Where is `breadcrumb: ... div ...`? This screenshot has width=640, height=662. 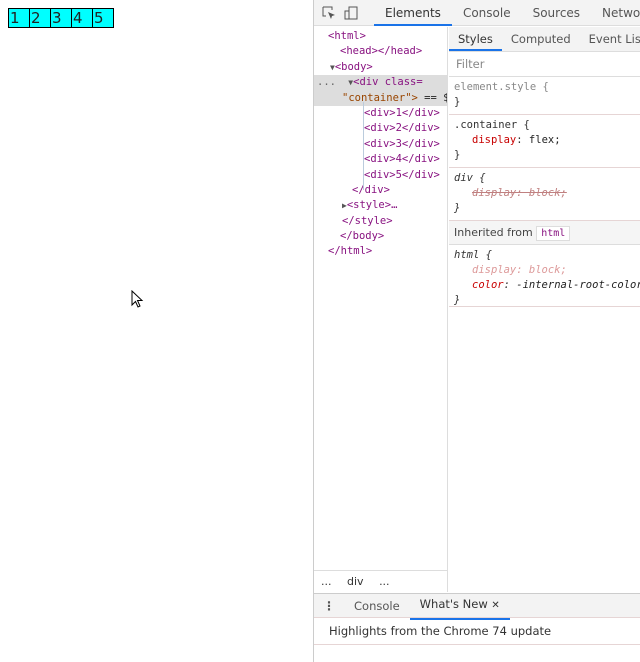 breadcrumb: ... div ... is located at coordinates (381, 581).